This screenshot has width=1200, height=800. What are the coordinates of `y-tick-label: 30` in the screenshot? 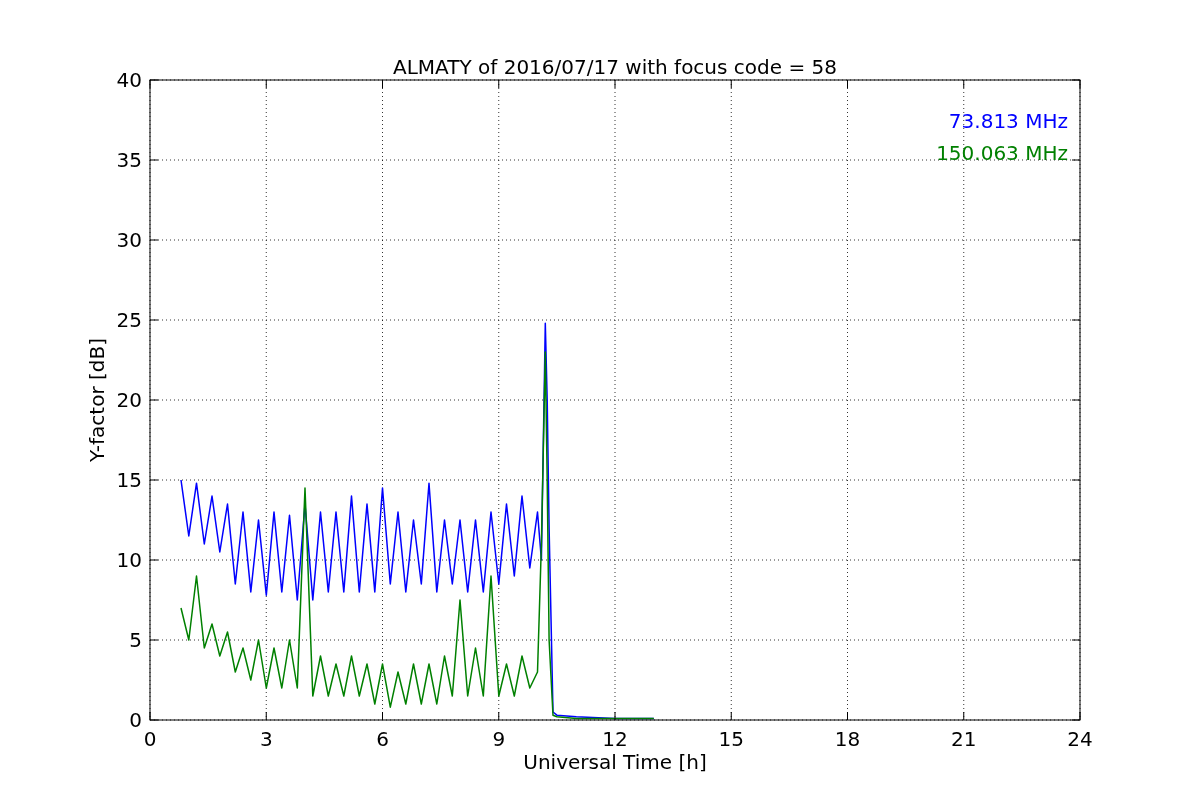 It's located at (129, 240).